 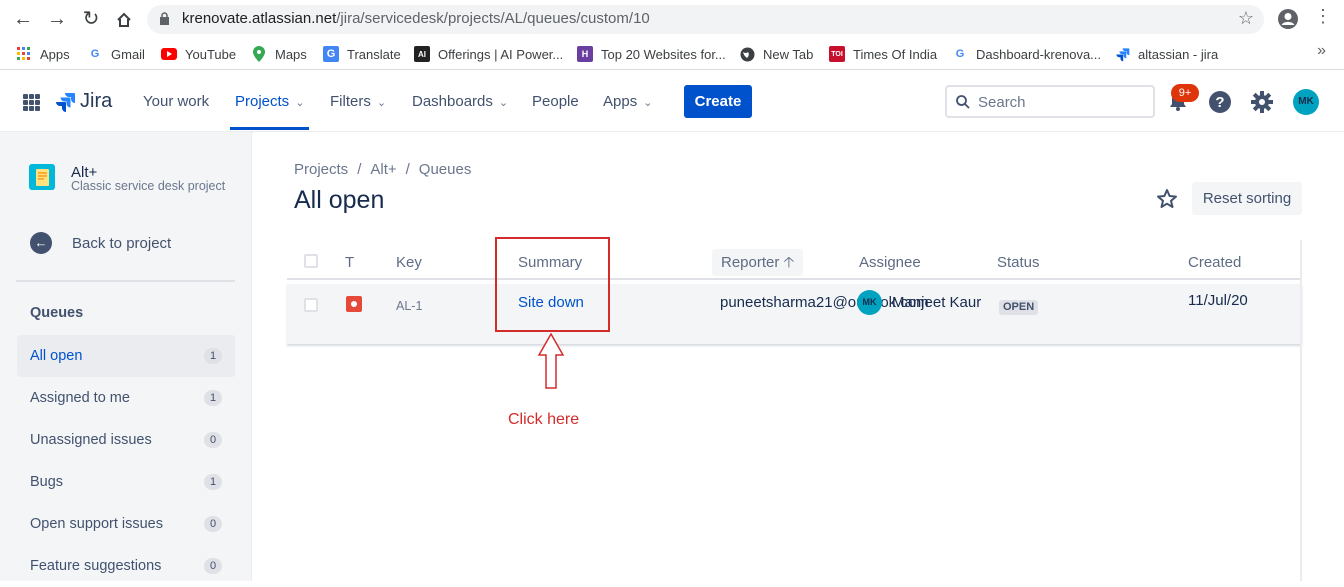 What do you see at coordinates (321, 169) in the screenshot?
I see `breadcrumb-projects: Projects` at bounding box center [321, 169].